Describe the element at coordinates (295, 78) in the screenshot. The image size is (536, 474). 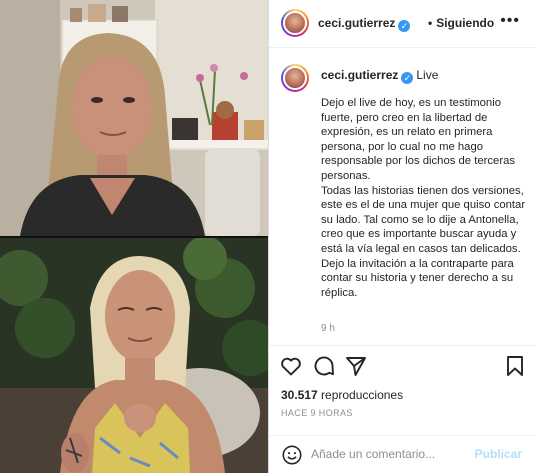
I see `caption-avatar` at that location.